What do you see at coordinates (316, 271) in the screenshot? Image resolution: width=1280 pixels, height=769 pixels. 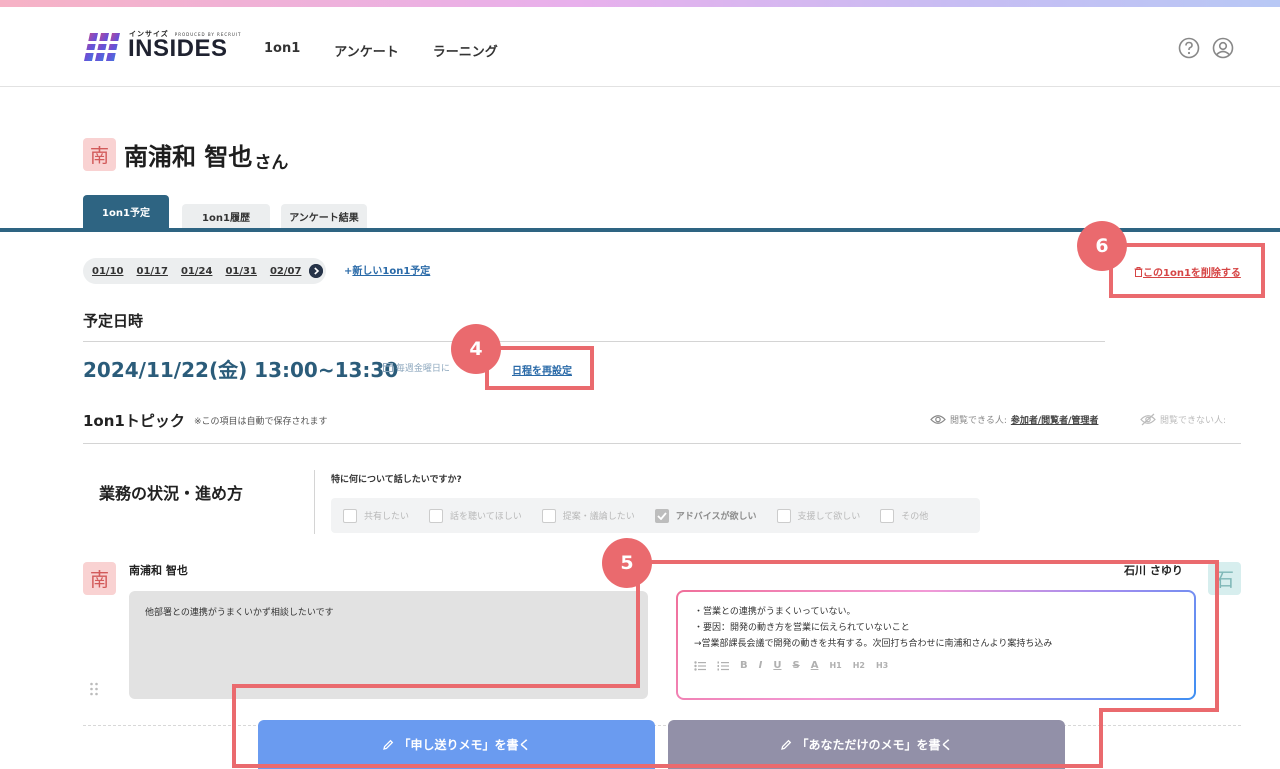 I see `chevron-right-icon` at bounding box center [316, 271].